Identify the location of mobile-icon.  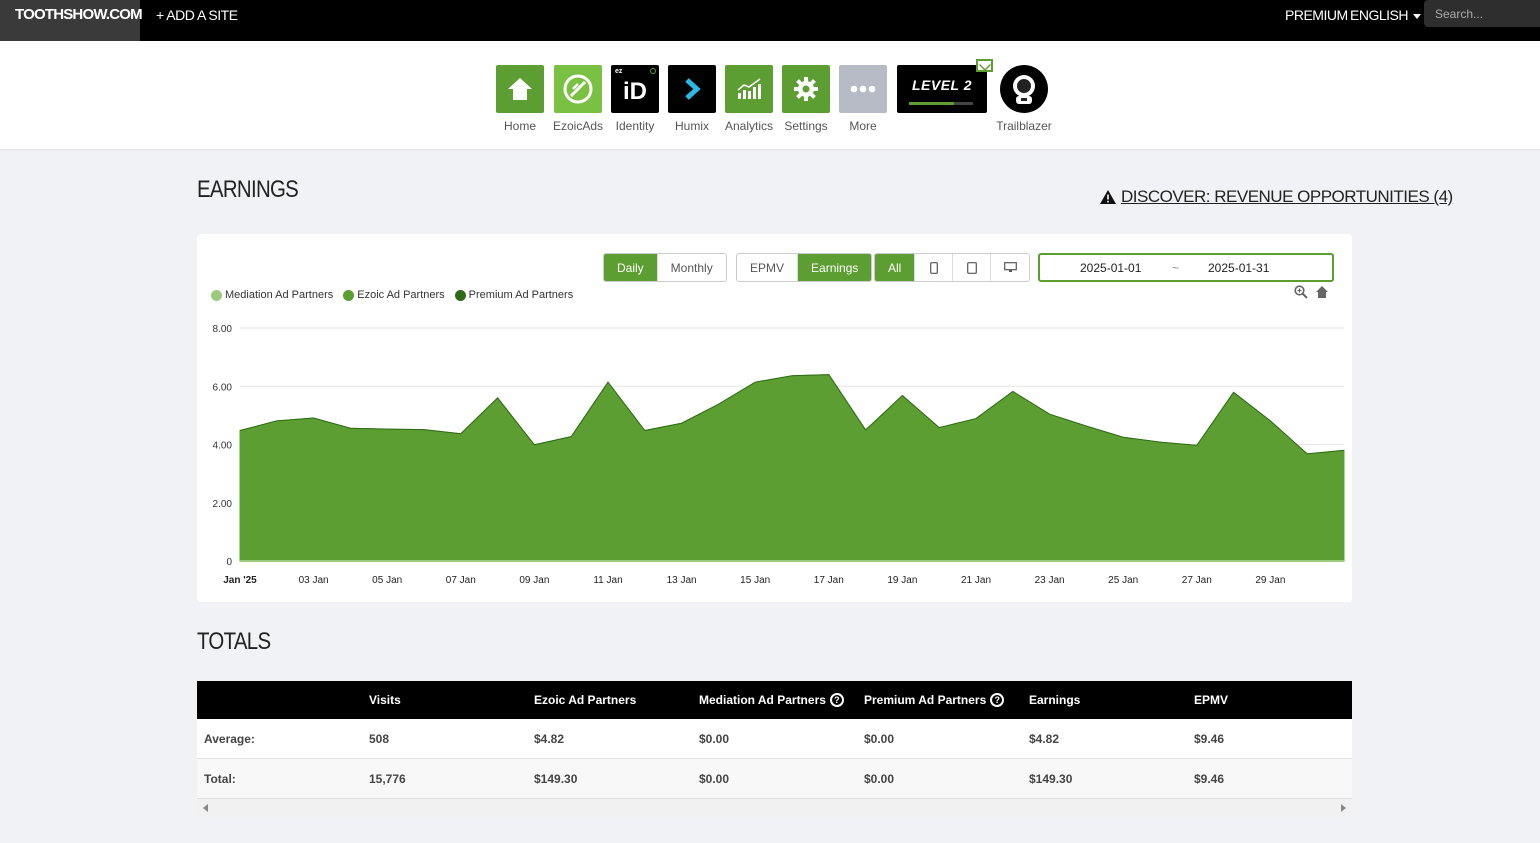
(933, 267).